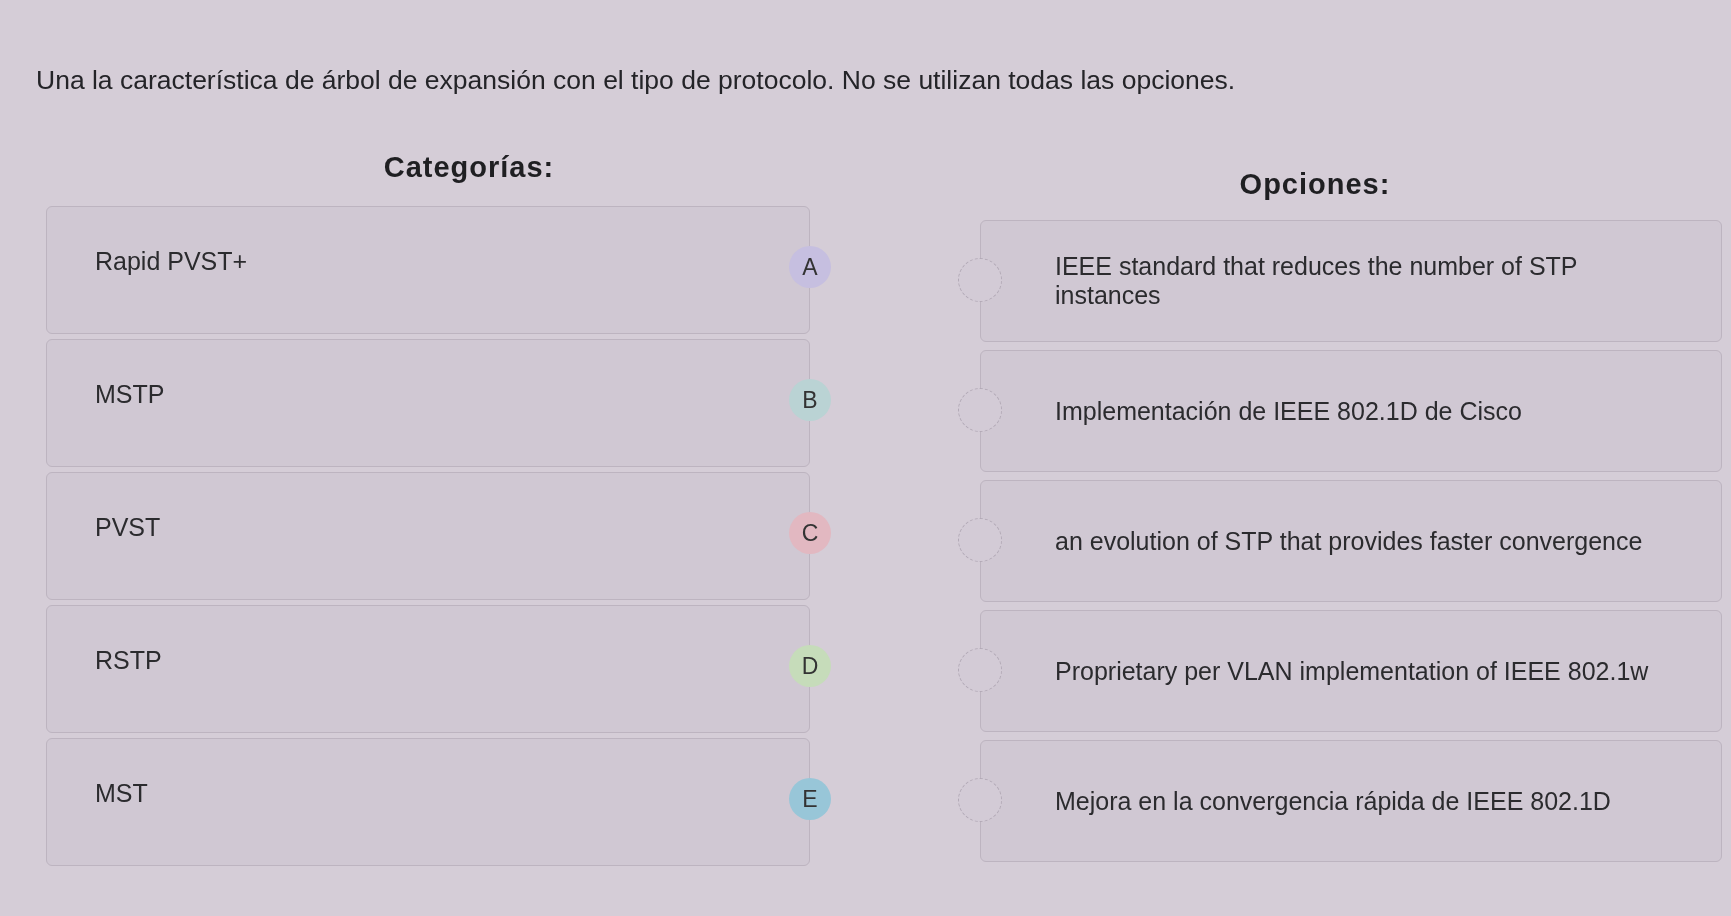 The image size is (1731, 916). I want to click on category-label: Rapid PVST+, so click(171, 261).